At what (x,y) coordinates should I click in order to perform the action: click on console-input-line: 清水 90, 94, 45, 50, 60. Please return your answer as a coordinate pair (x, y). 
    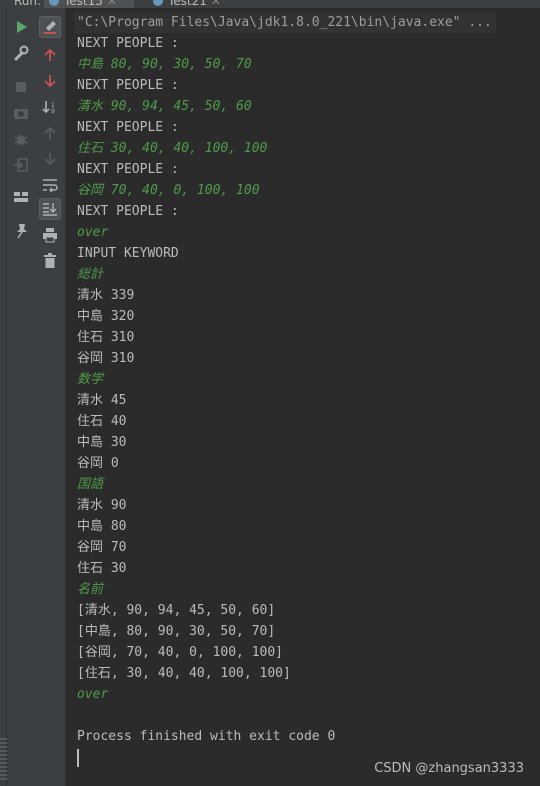
    Looking at the image, I should click on (164, 106).